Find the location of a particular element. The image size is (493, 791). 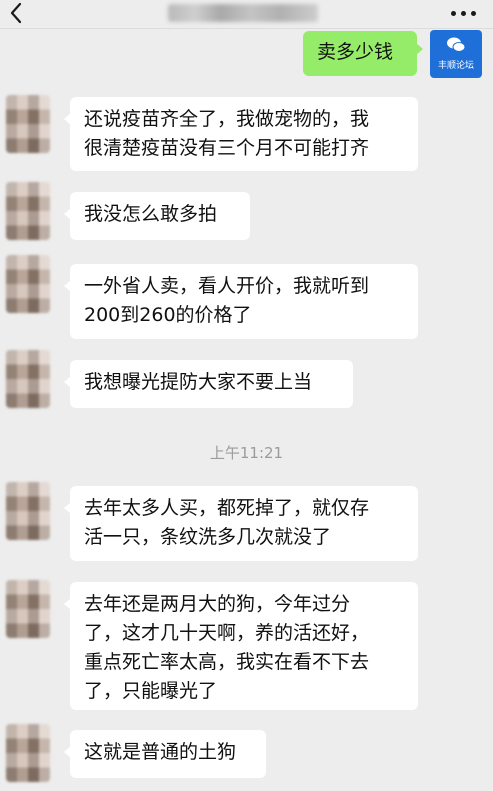

chevron-left-icon is located at coordinates (16, 13).